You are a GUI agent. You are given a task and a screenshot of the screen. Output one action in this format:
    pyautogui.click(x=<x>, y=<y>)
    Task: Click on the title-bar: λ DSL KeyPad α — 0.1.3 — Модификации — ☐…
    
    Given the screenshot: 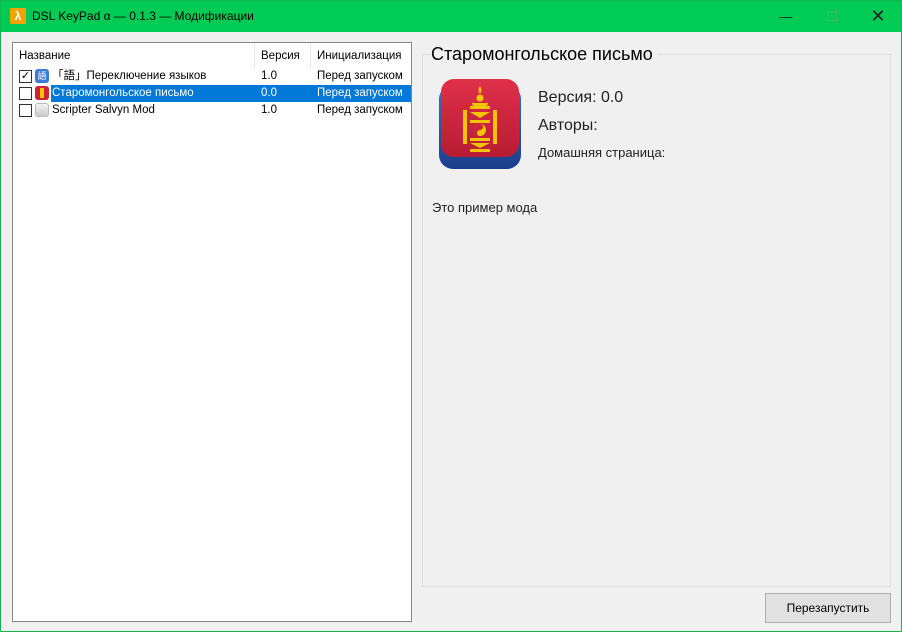 What is the action you would take?
    pyautogui.click(x=451, y=16)
    